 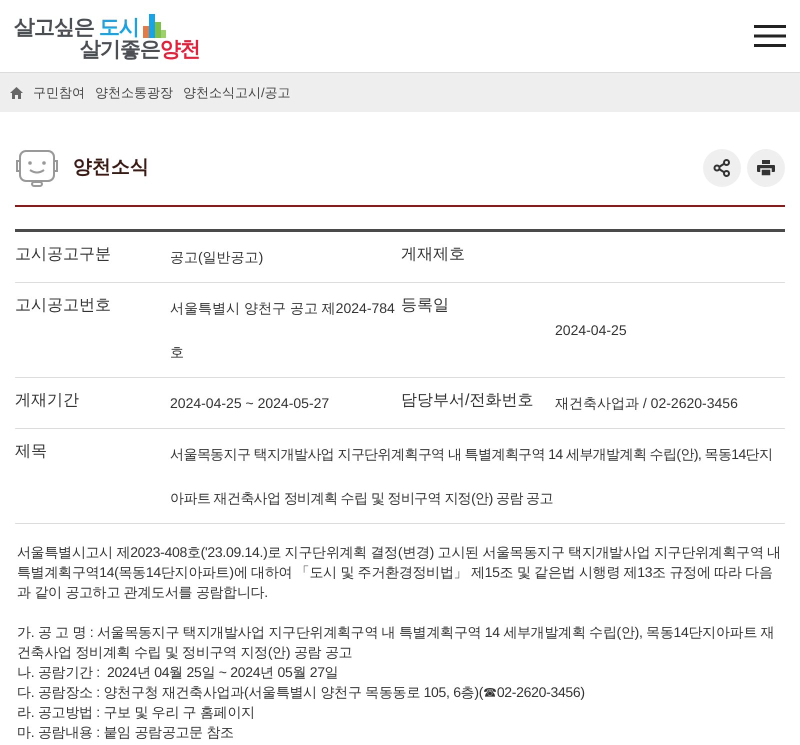 I want to click on field-label: 등록일, so click(x=425, y=306).